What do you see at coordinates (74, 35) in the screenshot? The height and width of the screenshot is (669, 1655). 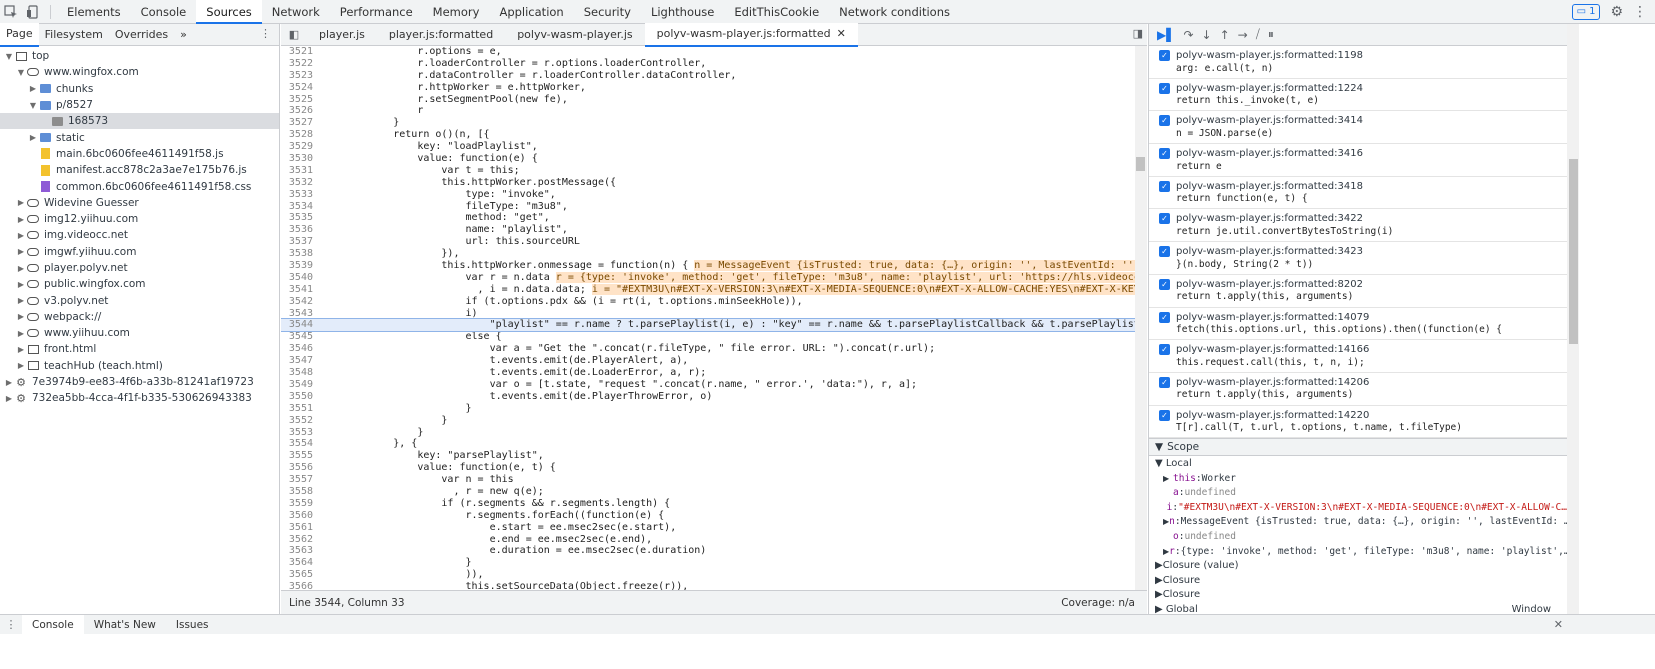 I see `tab-filesystem: Filesystem` at bounding box center [74, 35].